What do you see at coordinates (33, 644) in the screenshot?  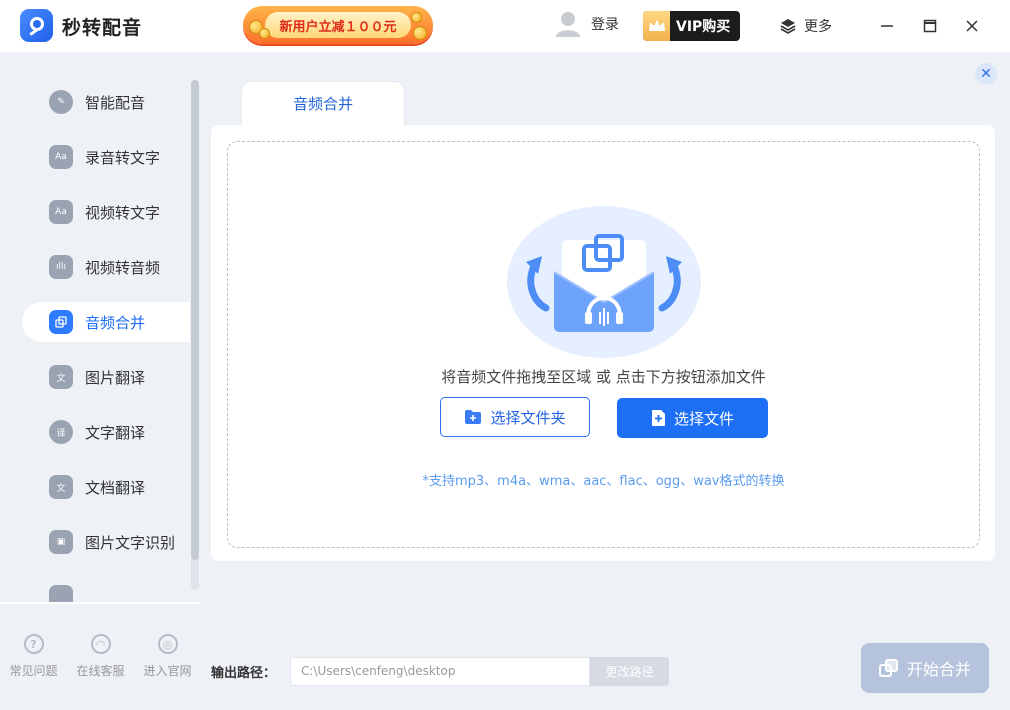 I see `help-icon: ?` at bounding box center [33, 644].